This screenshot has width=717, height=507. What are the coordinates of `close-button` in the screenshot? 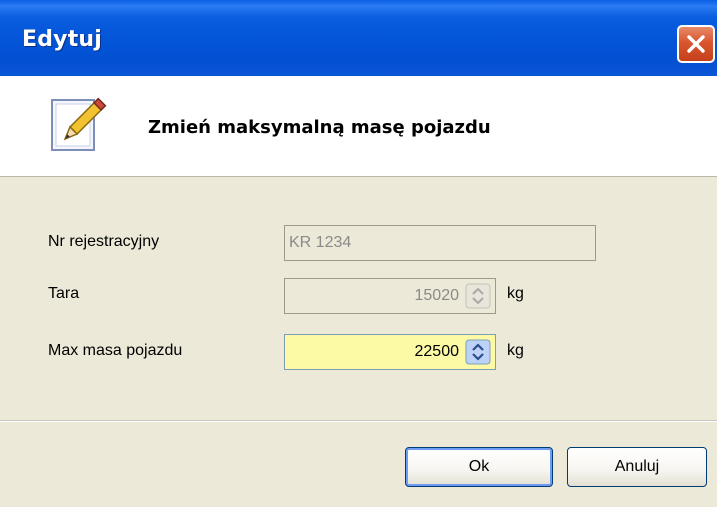 It's located at (696, 44).